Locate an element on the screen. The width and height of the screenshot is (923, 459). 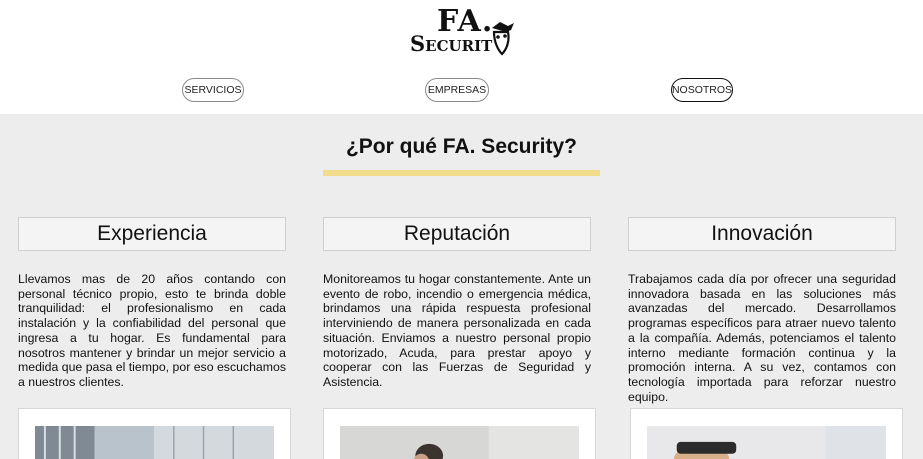
card-title-experiencia: Experiencia is located at coordinates (152, 234).